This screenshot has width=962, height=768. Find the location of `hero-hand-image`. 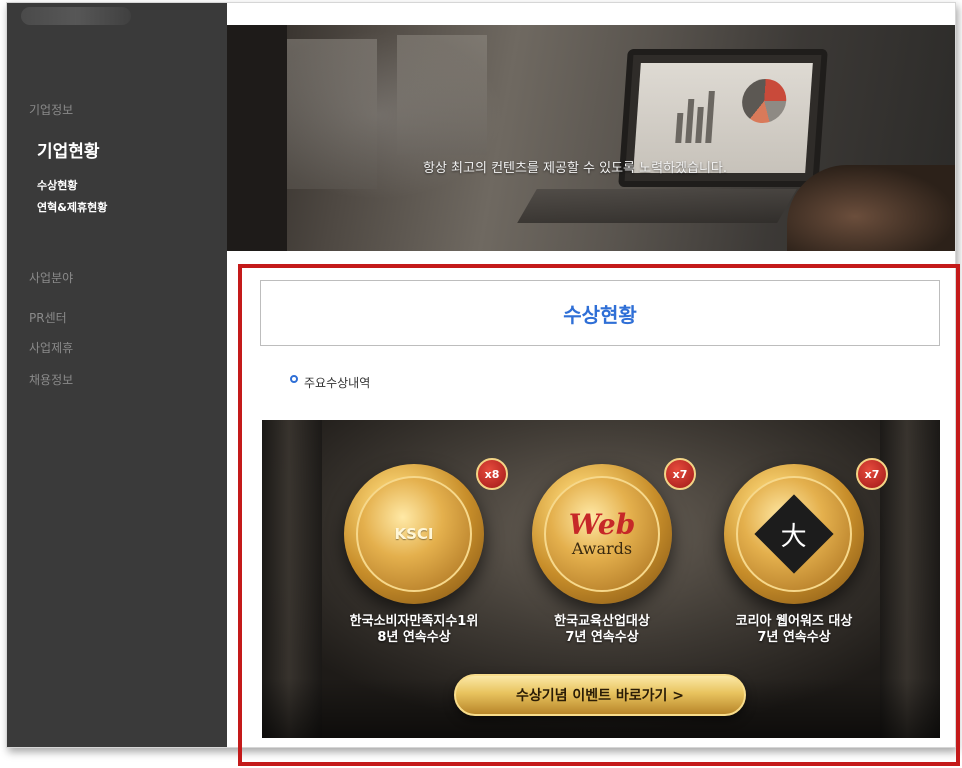

hero-hand-image is located at coordinates (871, 208).